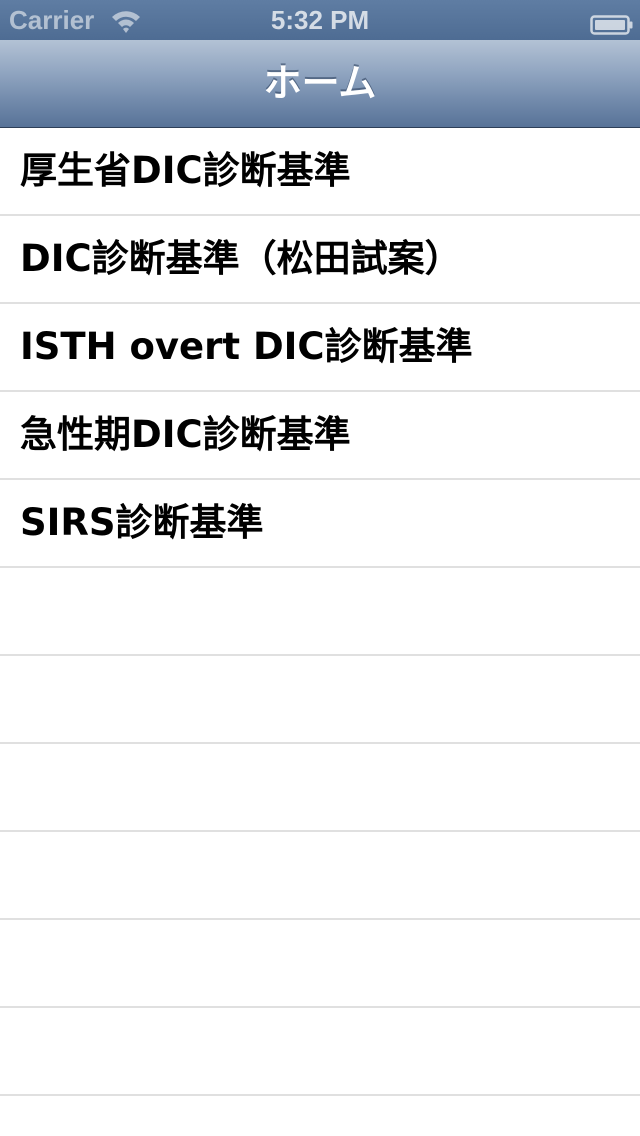  I want to click on list-item-label: SIRS診断基準, so click(142, 522).